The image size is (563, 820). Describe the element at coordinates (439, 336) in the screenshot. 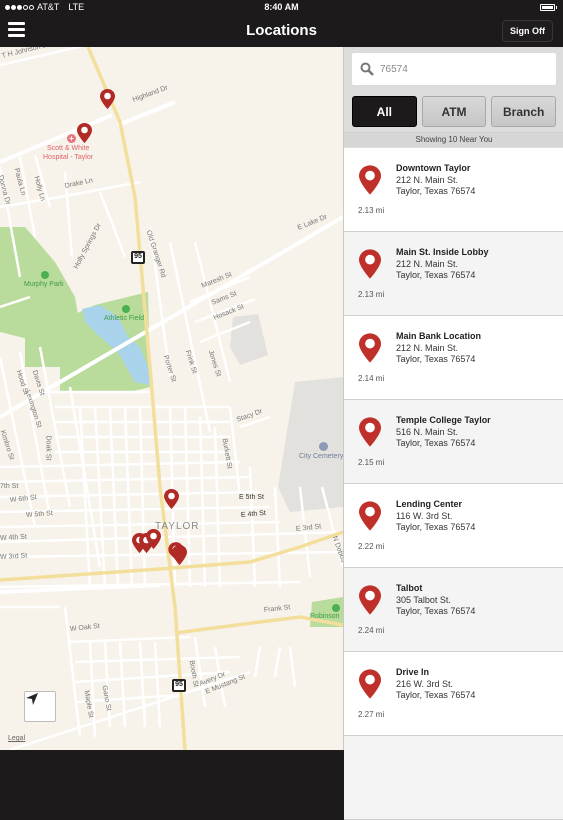

I see `location-name: Main Bank Location` at that location.